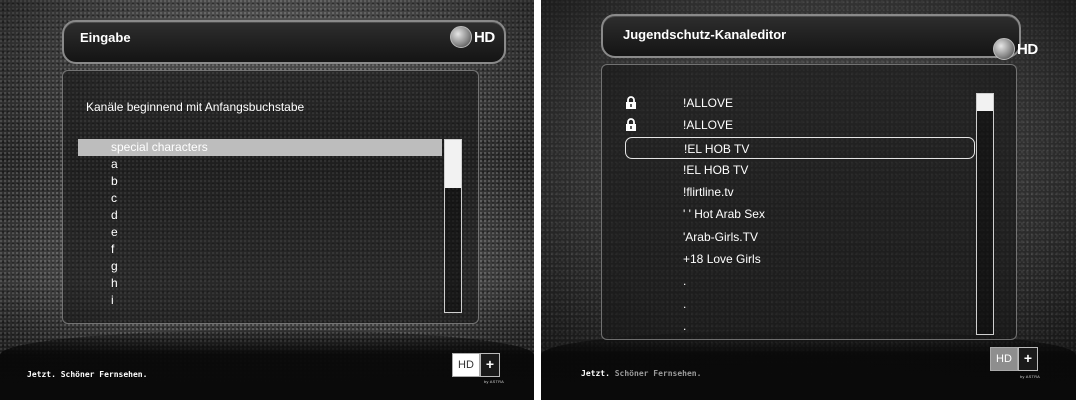 The height and width of the screenshot is (400, 1076). Describe the element at coordinates (260, 266) in the screenshot. I see `list-item: g` at that location.